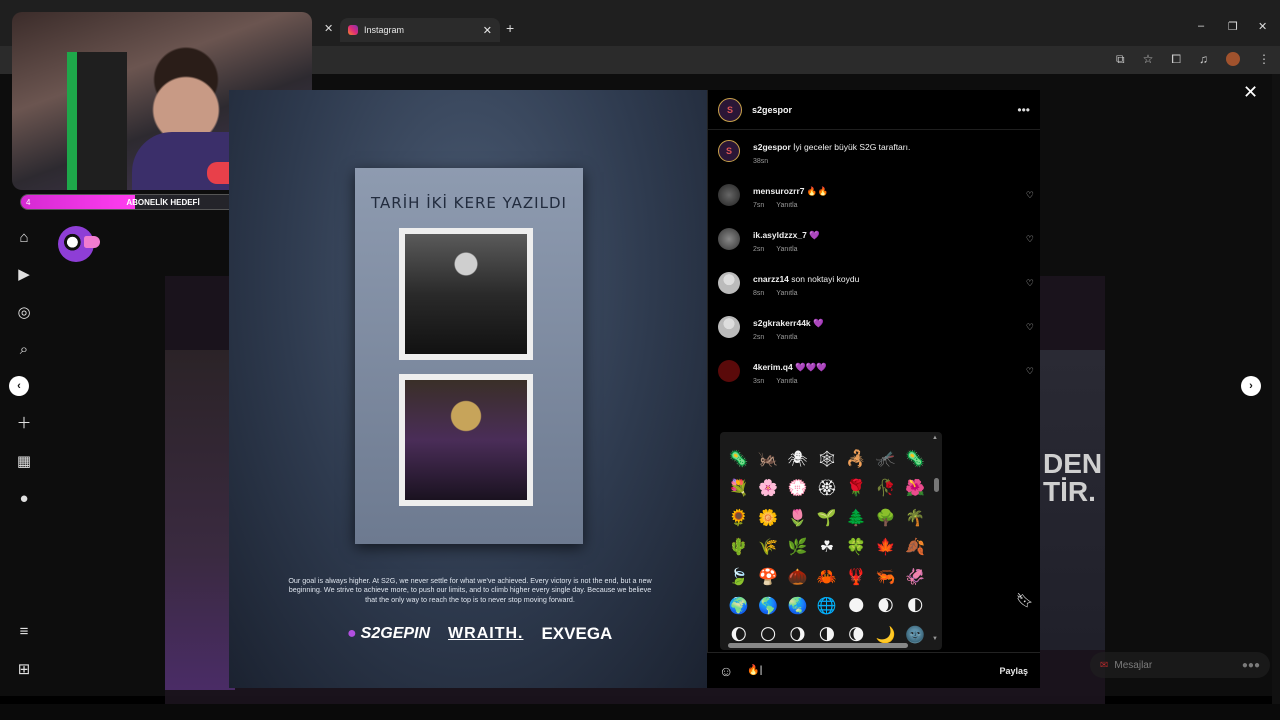 Image resolution: width=1280 pixels, height=720 pixels. I want to click on emoji-option: 💮, so click(797, 487).